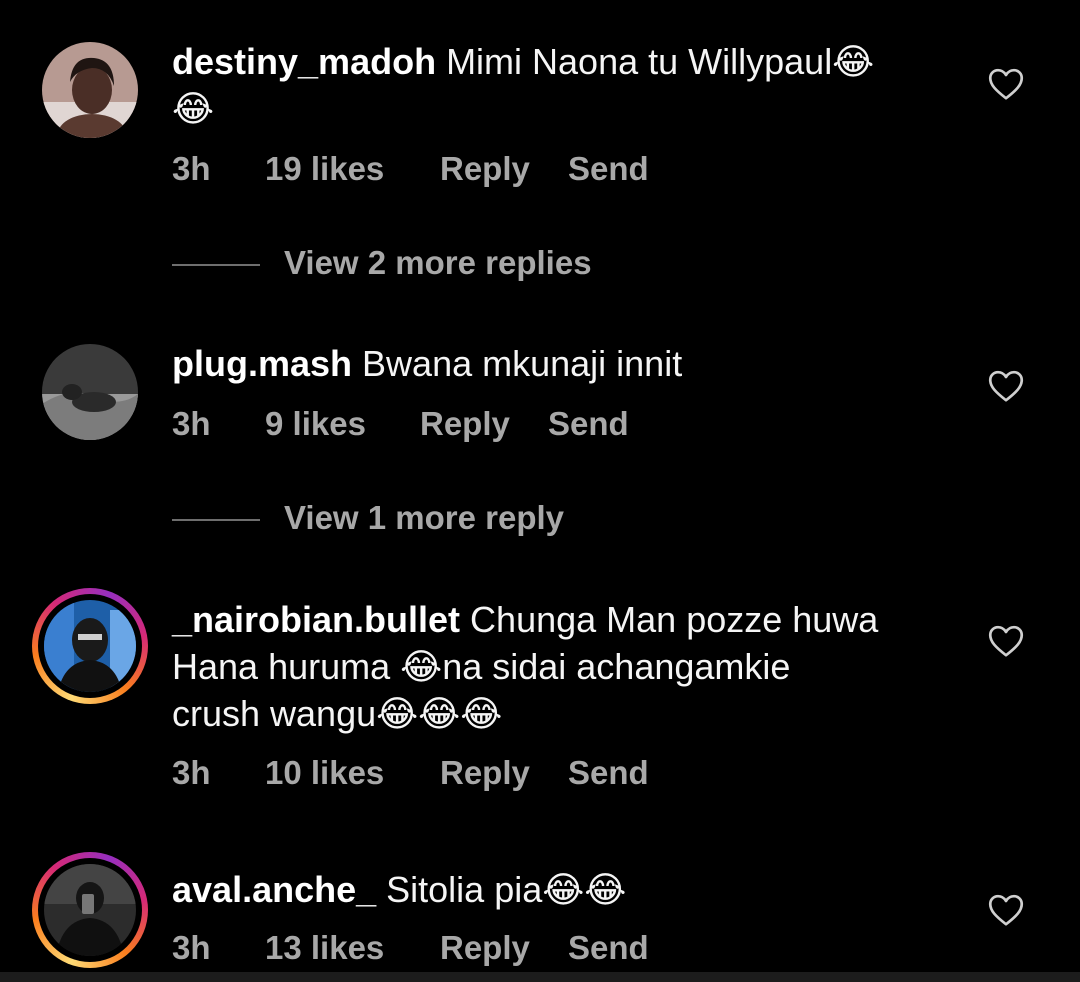 Image resolution: width=1080 pixels, height=982 pixels. I want to click on like-count: 13 likes, so click(324, 948).